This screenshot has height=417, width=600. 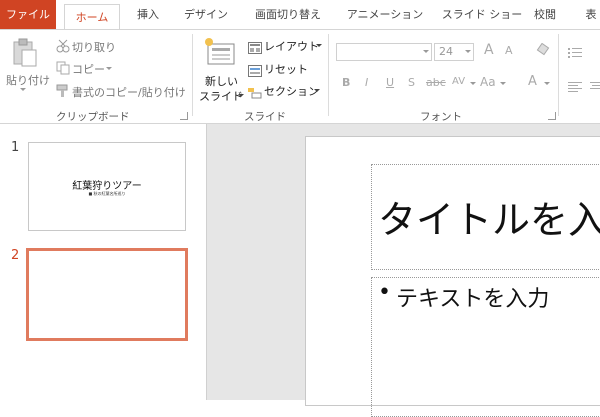 What do you see at coordinates (92, 17) in the screenshot?
I see `tab-home: ホーム` at bounding box center [92, 17].